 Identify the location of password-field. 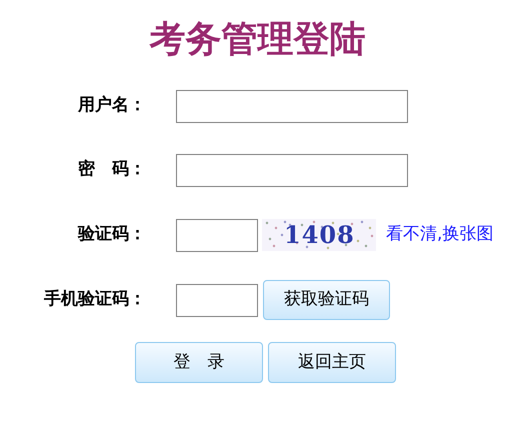
(292, 170).